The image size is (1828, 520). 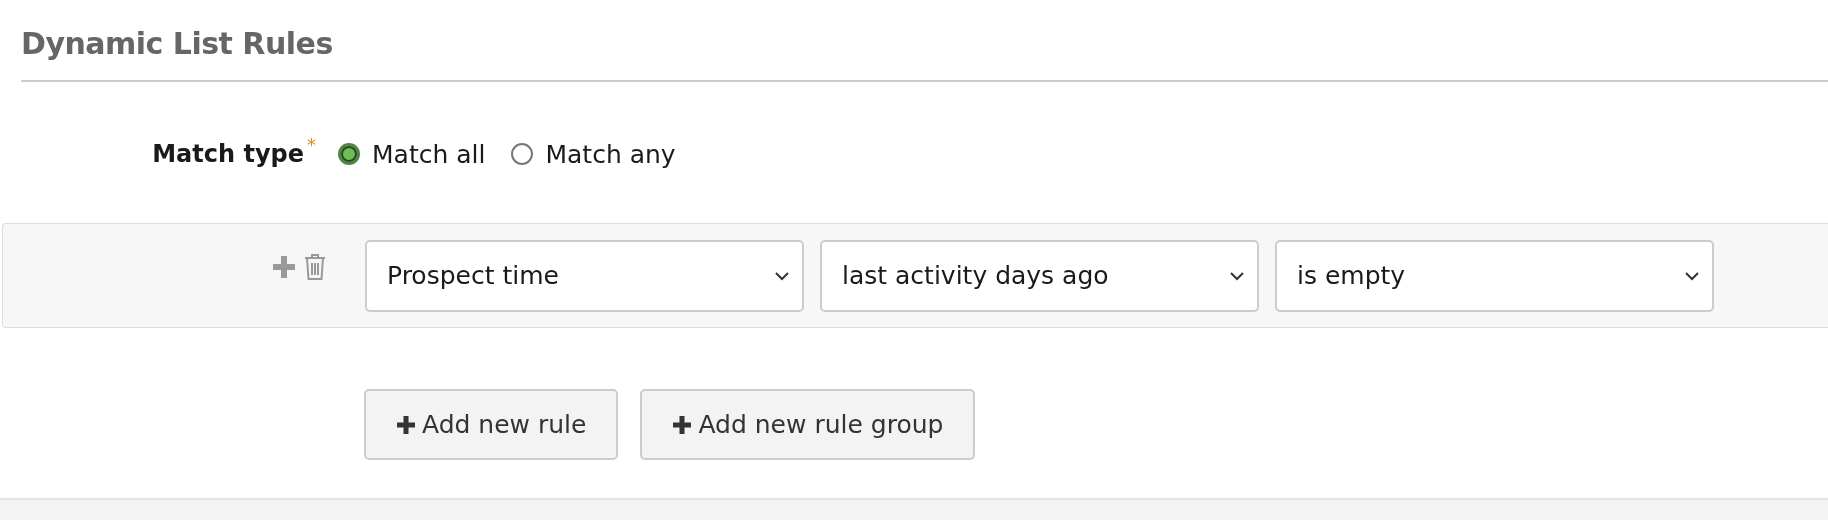 What do you see at coordinates (228, 154) in the screenshot?
I see `match-type-label: Match type` at bounding box center [228, 154].